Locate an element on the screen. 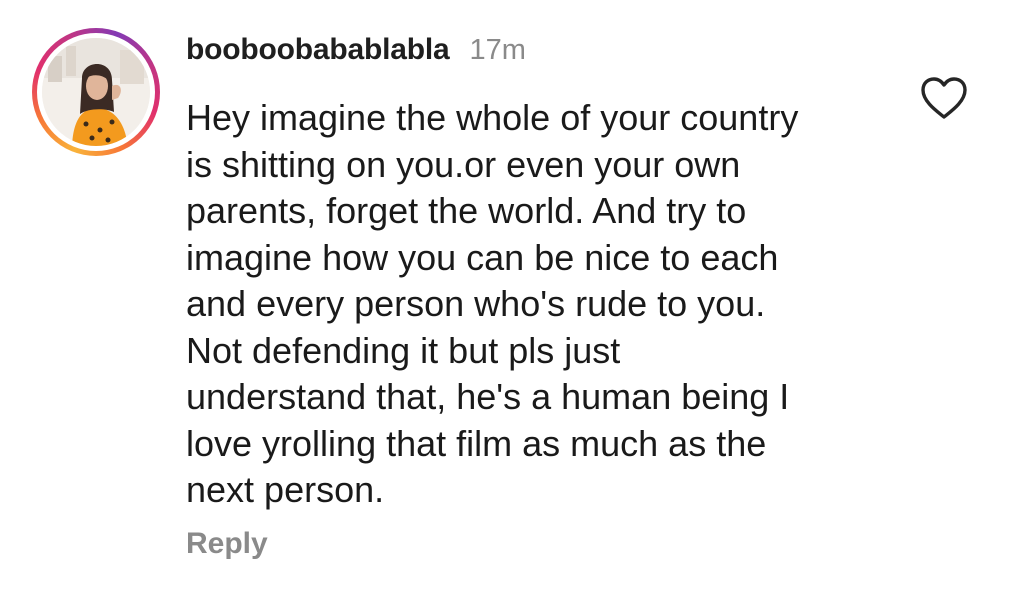  heart-outline-icon is located at coordinates (944, 98).